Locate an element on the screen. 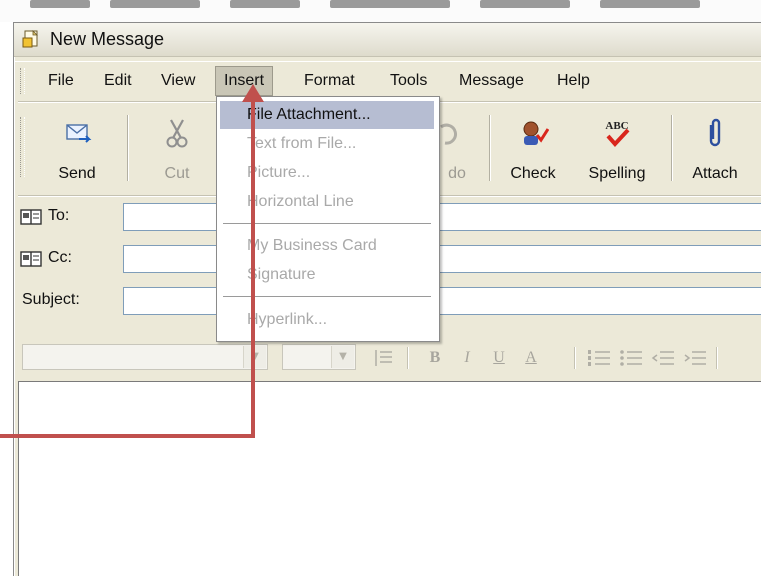 The width and height of the screenshot is (761, 576). spell-check-icon: ABC is located at coordinates (617, 133).